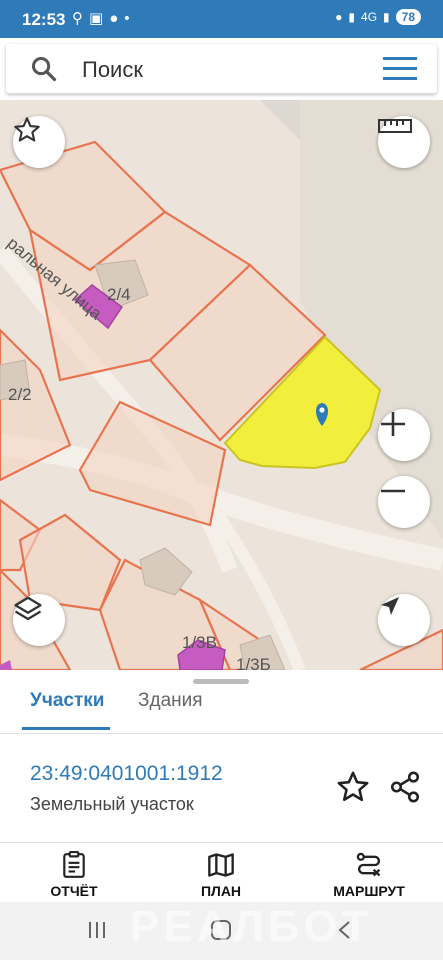 This screenshot has width=443, height=960. What do you see at coordinates (404, 502) in the screenshot?
I see `zoom-out-button` at bounding box center [404, 502].